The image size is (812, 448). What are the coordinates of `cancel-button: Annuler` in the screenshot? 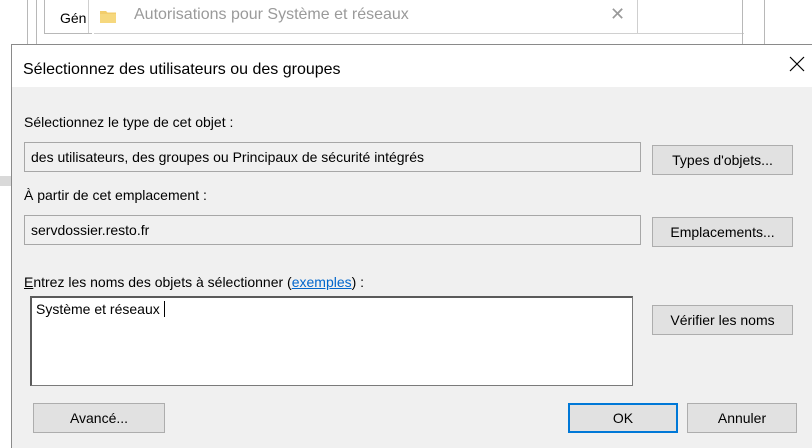 It's located at (742, 418).